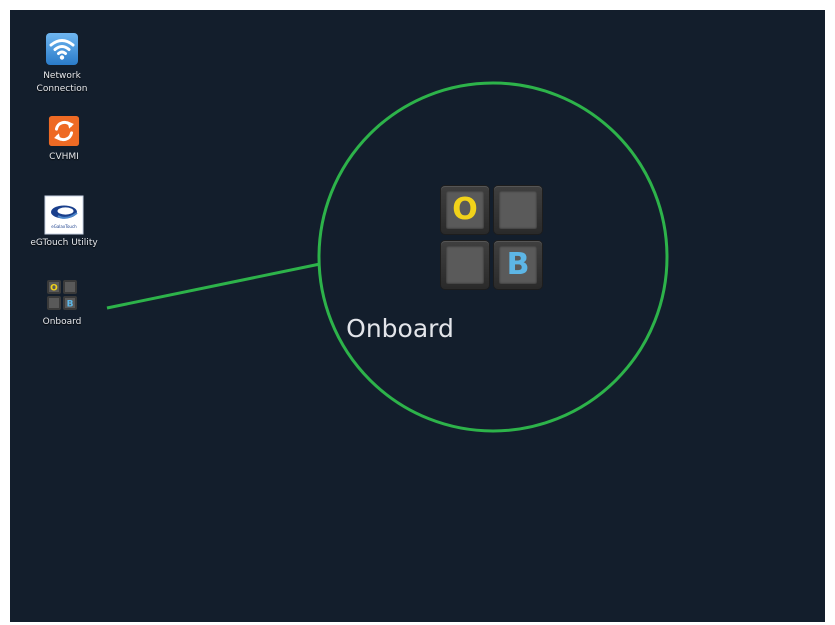 This screenshot has height=625, width=835. I want to click on egtouch-logo-icon: eGalaxTouch, so click(64, 215).